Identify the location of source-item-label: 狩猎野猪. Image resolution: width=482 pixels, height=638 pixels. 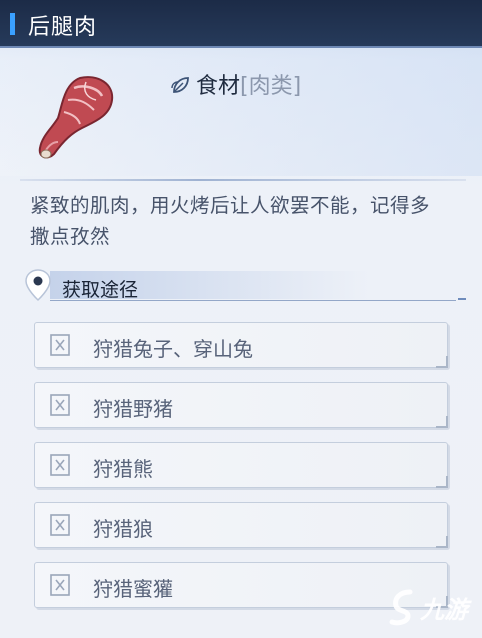
(133, 409).